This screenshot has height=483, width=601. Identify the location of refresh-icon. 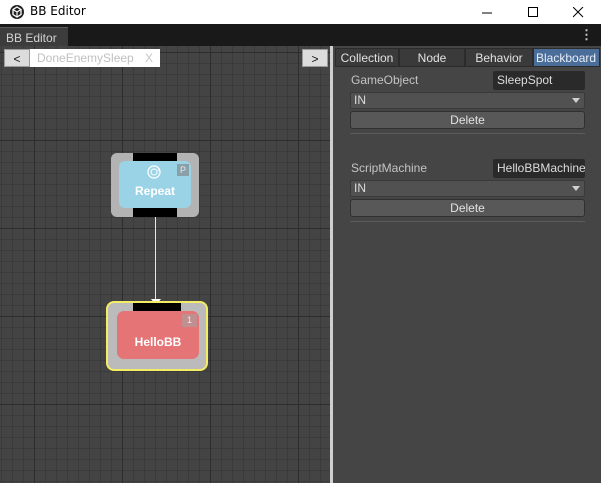
(154, 172).